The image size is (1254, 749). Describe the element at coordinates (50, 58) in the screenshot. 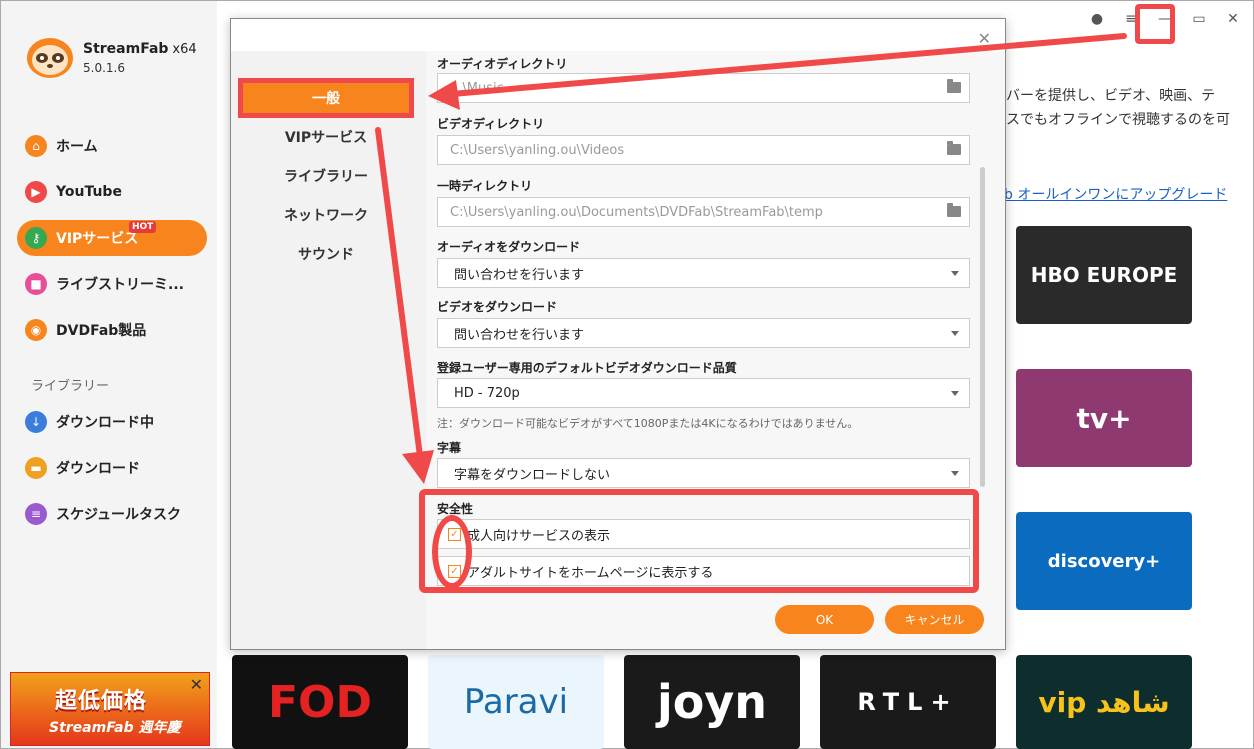

I see `sloth-logo-icon` at that location.